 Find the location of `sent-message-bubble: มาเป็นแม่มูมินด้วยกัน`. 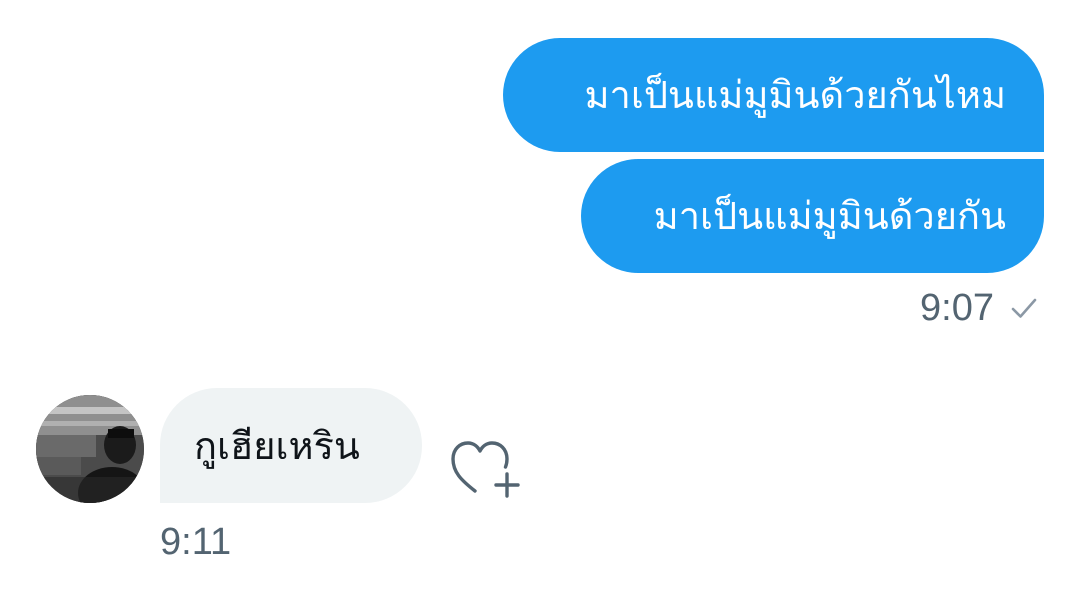

sent-message-bubble: มาเป็นแม่มูมินด้วยกัน is located at coordinates (812, 216).